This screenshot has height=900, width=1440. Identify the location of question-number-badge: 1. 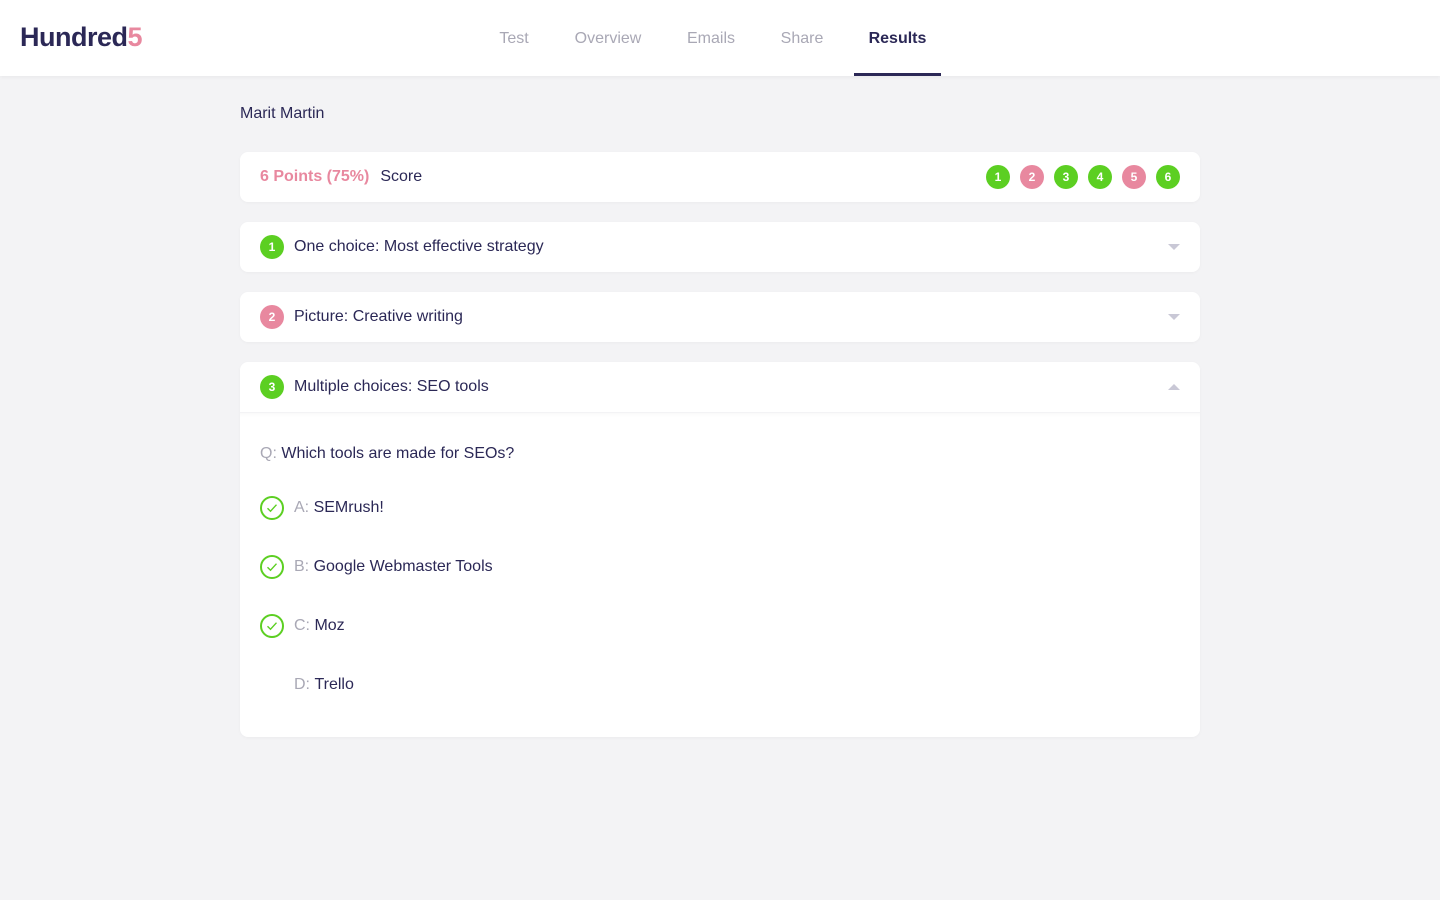
(272, 247).